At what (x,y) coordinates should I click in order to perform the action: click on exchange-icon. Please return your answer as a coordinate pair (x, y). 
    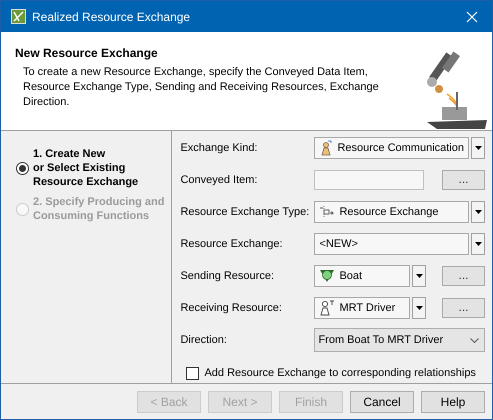
    Looking at the image, I should click on (327, 212).